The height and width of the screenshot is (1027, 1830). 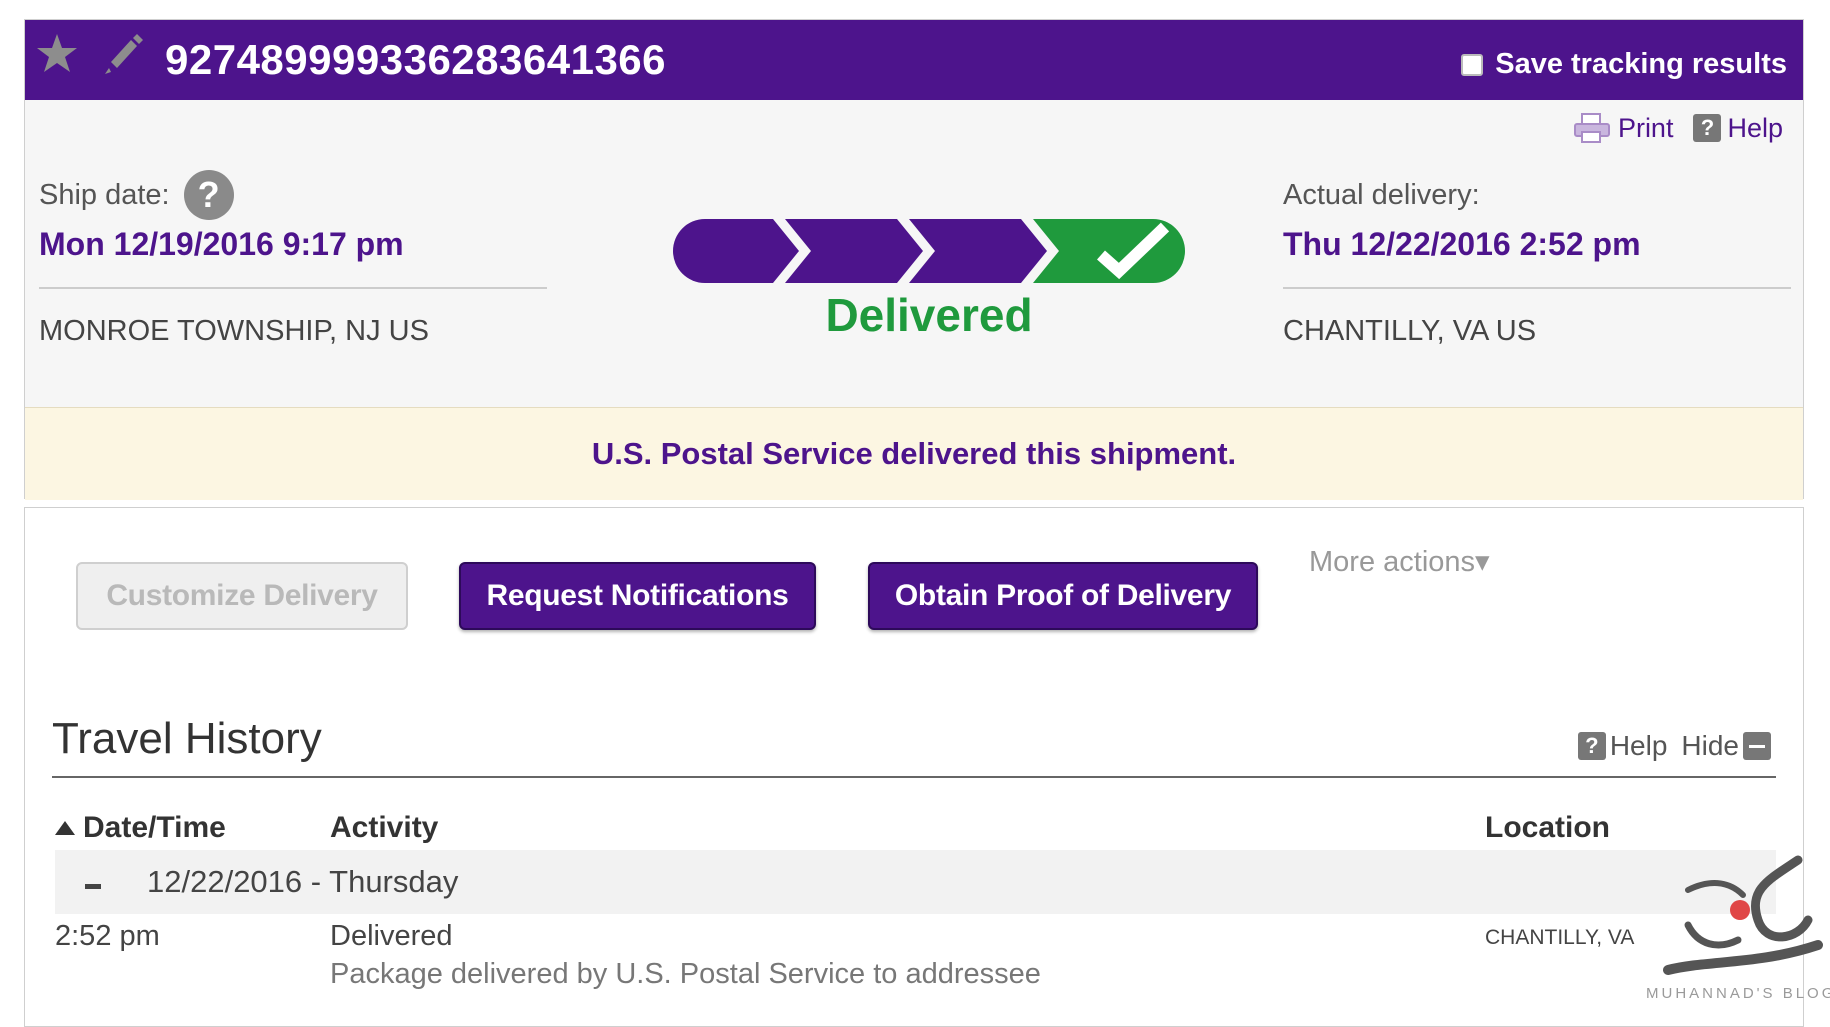 I want to click on event-activity: Delivered, so click(x=391, y=936).